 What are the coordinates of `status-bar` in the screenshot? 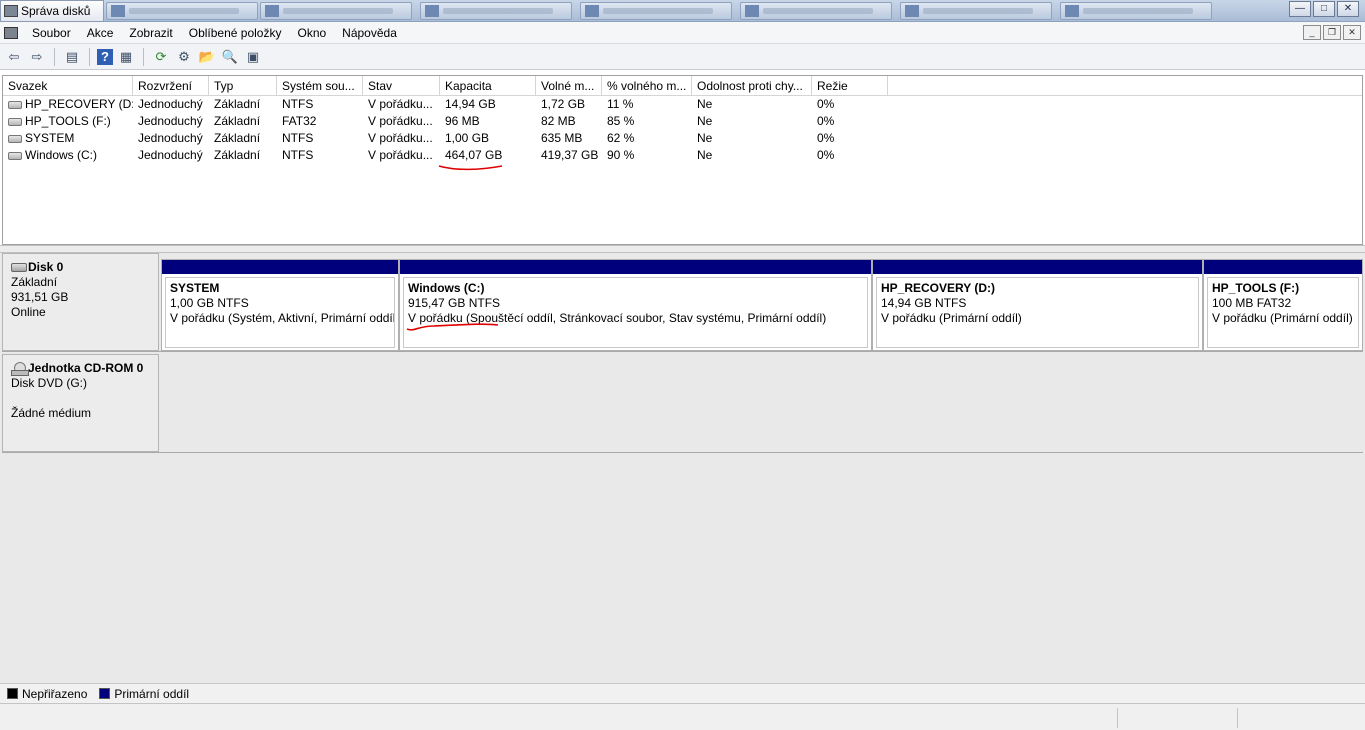 It's located at (682, 716).